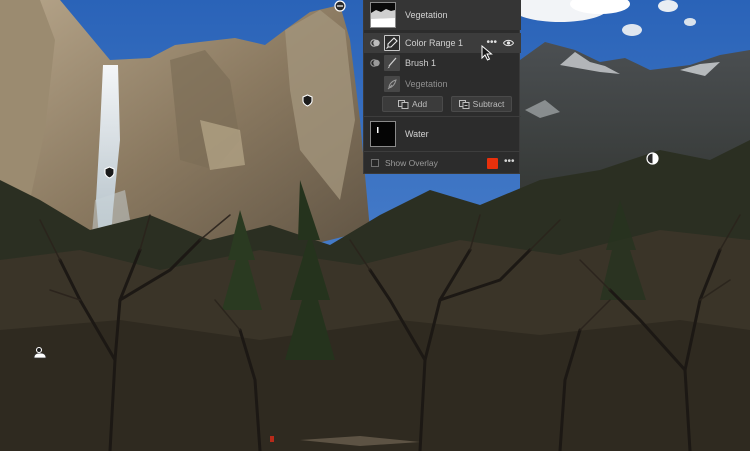  I want to click on overlay-options-icon: •••, so click(509, 161).